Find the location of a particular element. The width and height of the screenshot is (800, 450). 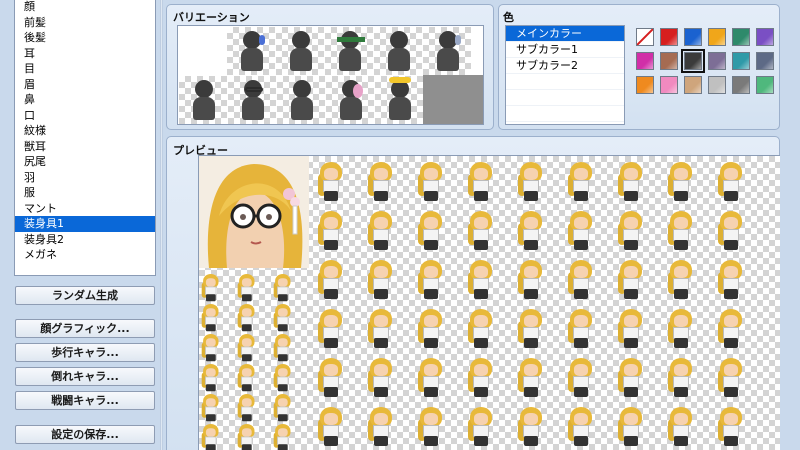

part-list-item: 服 is located at coordinates (85, 193).